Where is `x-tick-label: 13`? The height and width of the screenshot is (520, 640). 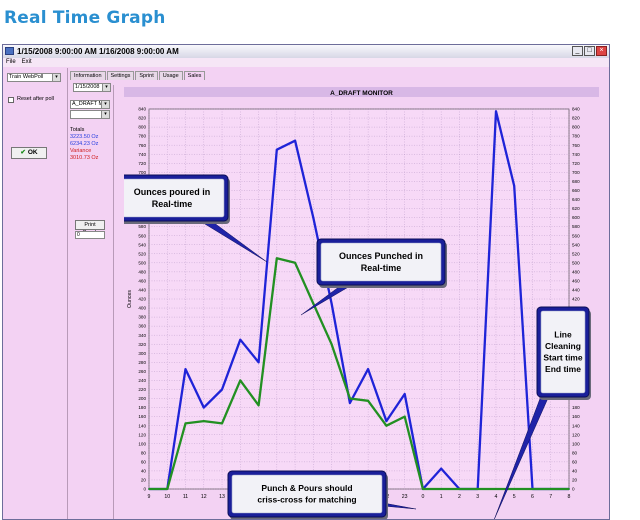
x-tick-label: 13 is located at coordinates (222, 497).